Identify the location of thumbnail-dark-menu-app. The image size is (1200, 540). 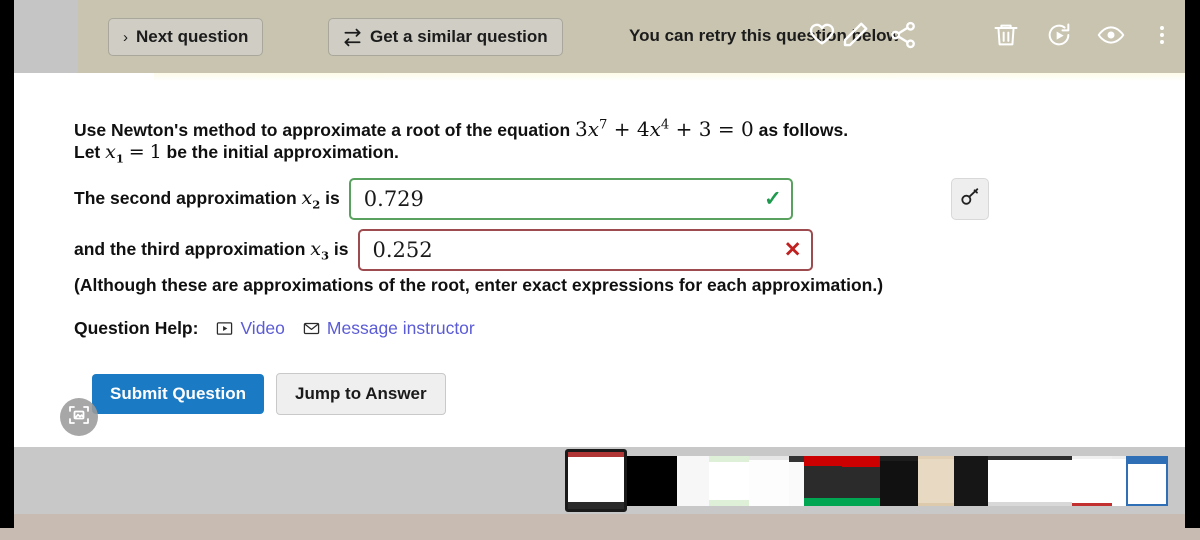
(971, 481).